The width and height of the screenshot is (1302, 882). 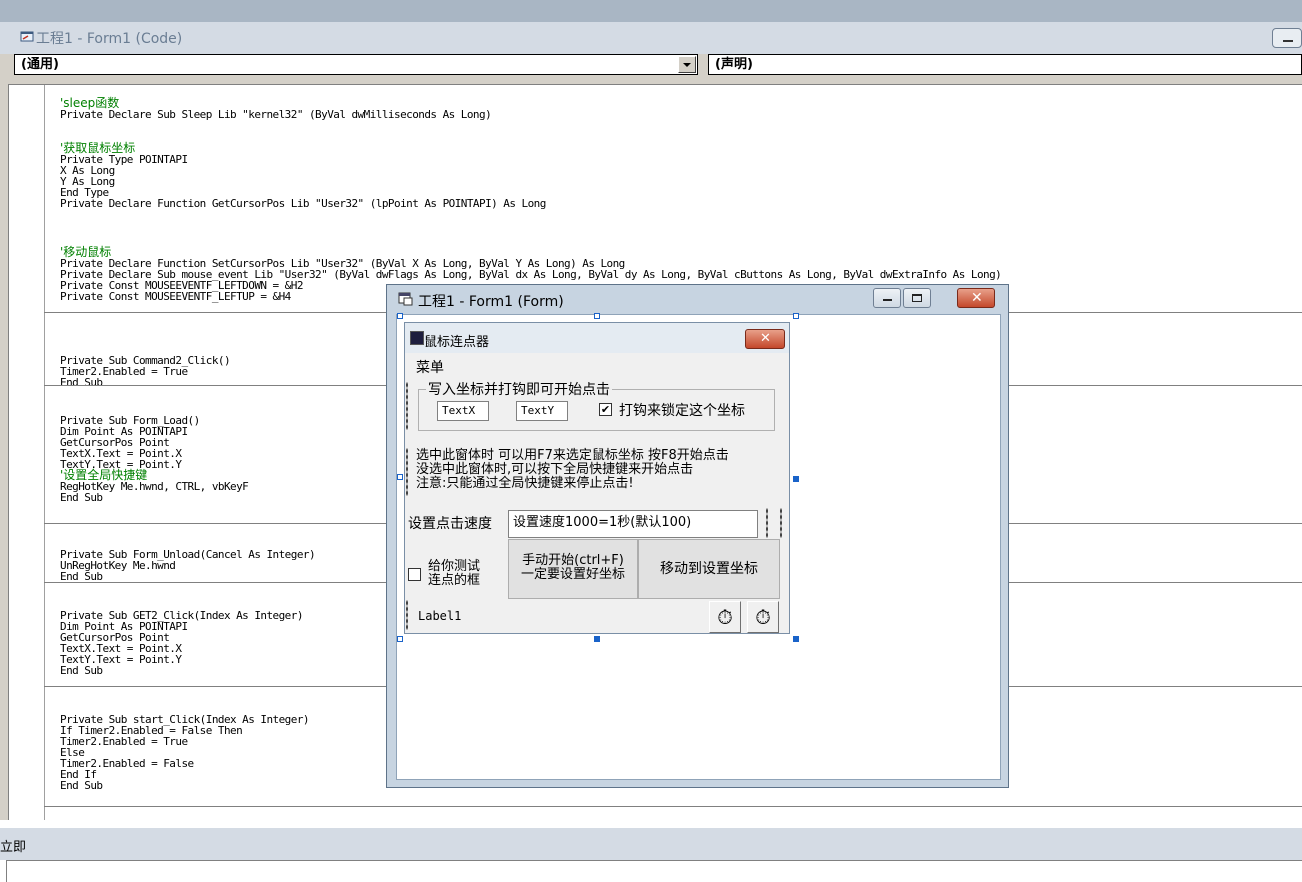 I want to click on info-text-line3: 注意:只能通过全局快捷键来停止点击!, so click(x=525, y=483).